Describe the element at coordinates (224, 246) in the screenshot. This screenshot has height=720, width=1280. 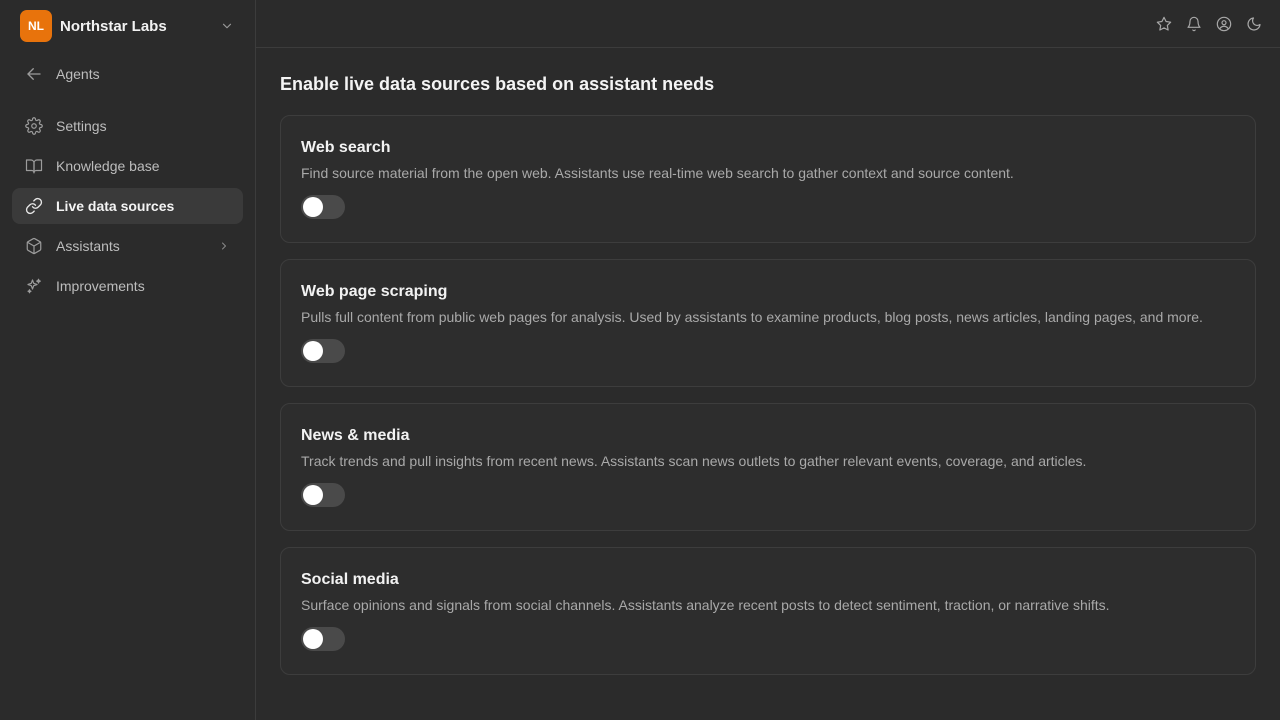
I see `chevron-right-icon` at that location.